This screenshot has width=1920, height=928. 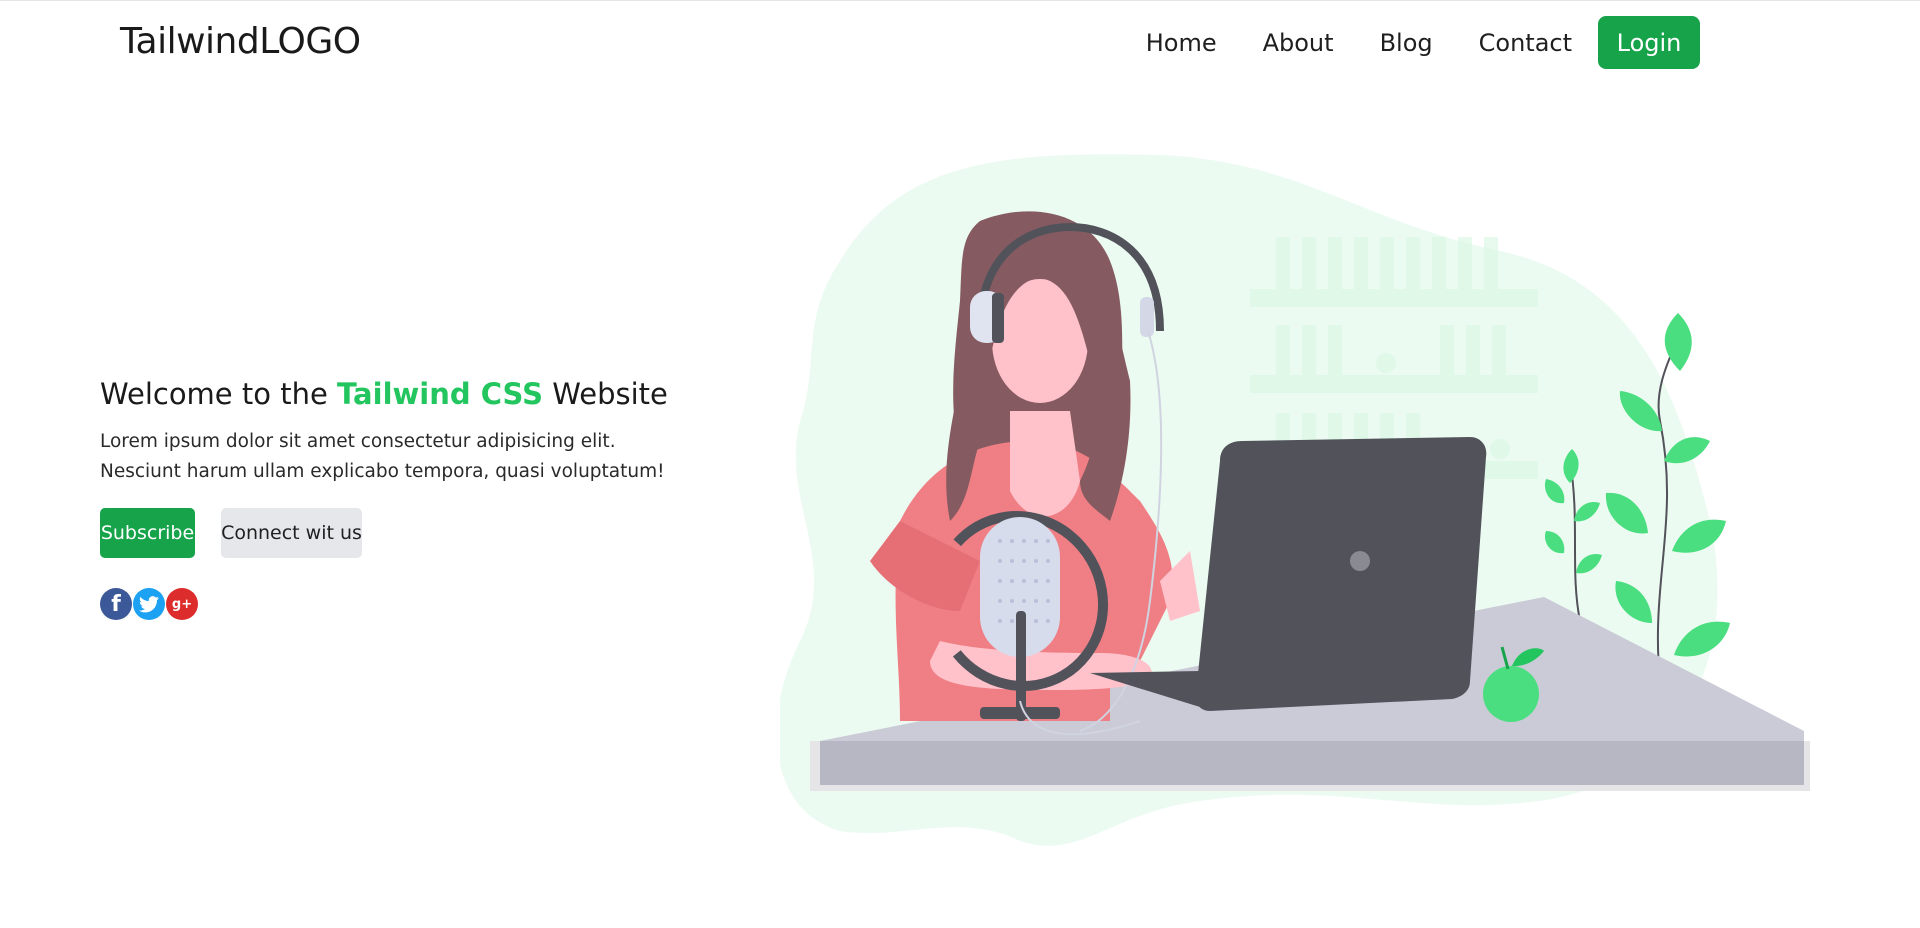 I want to click on nav-links: Home About Blog Contact Login, so click(x=1423, y=42).